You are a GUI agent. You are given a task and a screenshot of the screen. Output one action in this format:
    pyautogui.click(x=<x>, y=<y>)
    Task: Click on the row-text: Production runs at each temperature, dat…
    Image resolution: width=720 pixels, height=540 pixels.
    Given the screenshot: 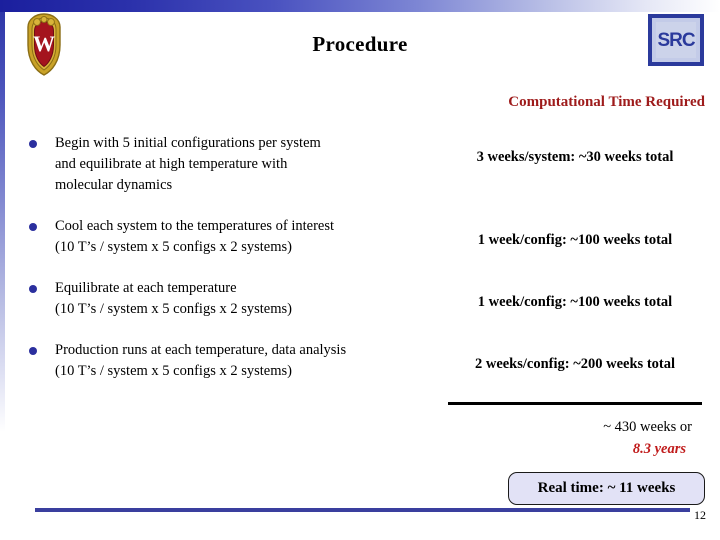 What is the action you would take?
    pyautogui.click(x=229, y=361)
    